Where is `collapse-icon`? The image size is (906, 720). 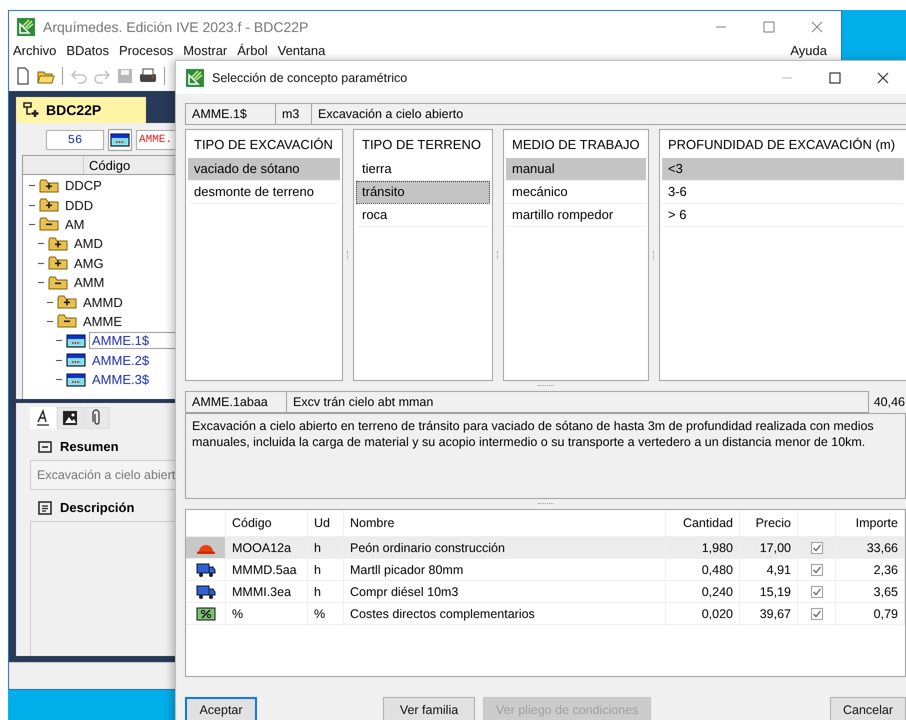
collapse-icon is located at coordinates (45, 446).